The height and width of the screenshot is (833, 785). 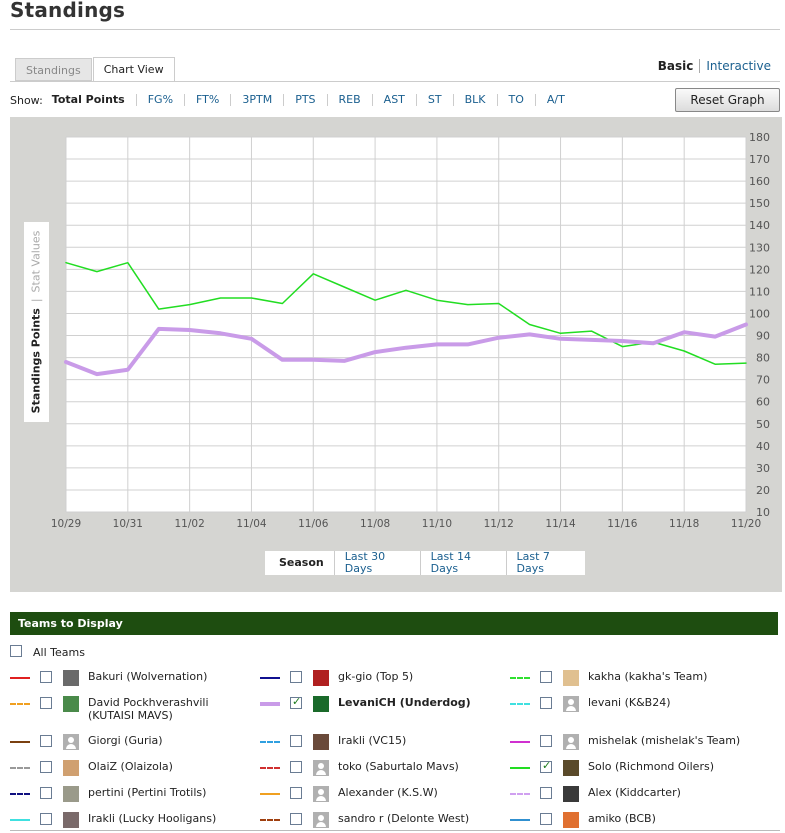 I want to click on y-tick-label: 20, so click(x=763, y=490).